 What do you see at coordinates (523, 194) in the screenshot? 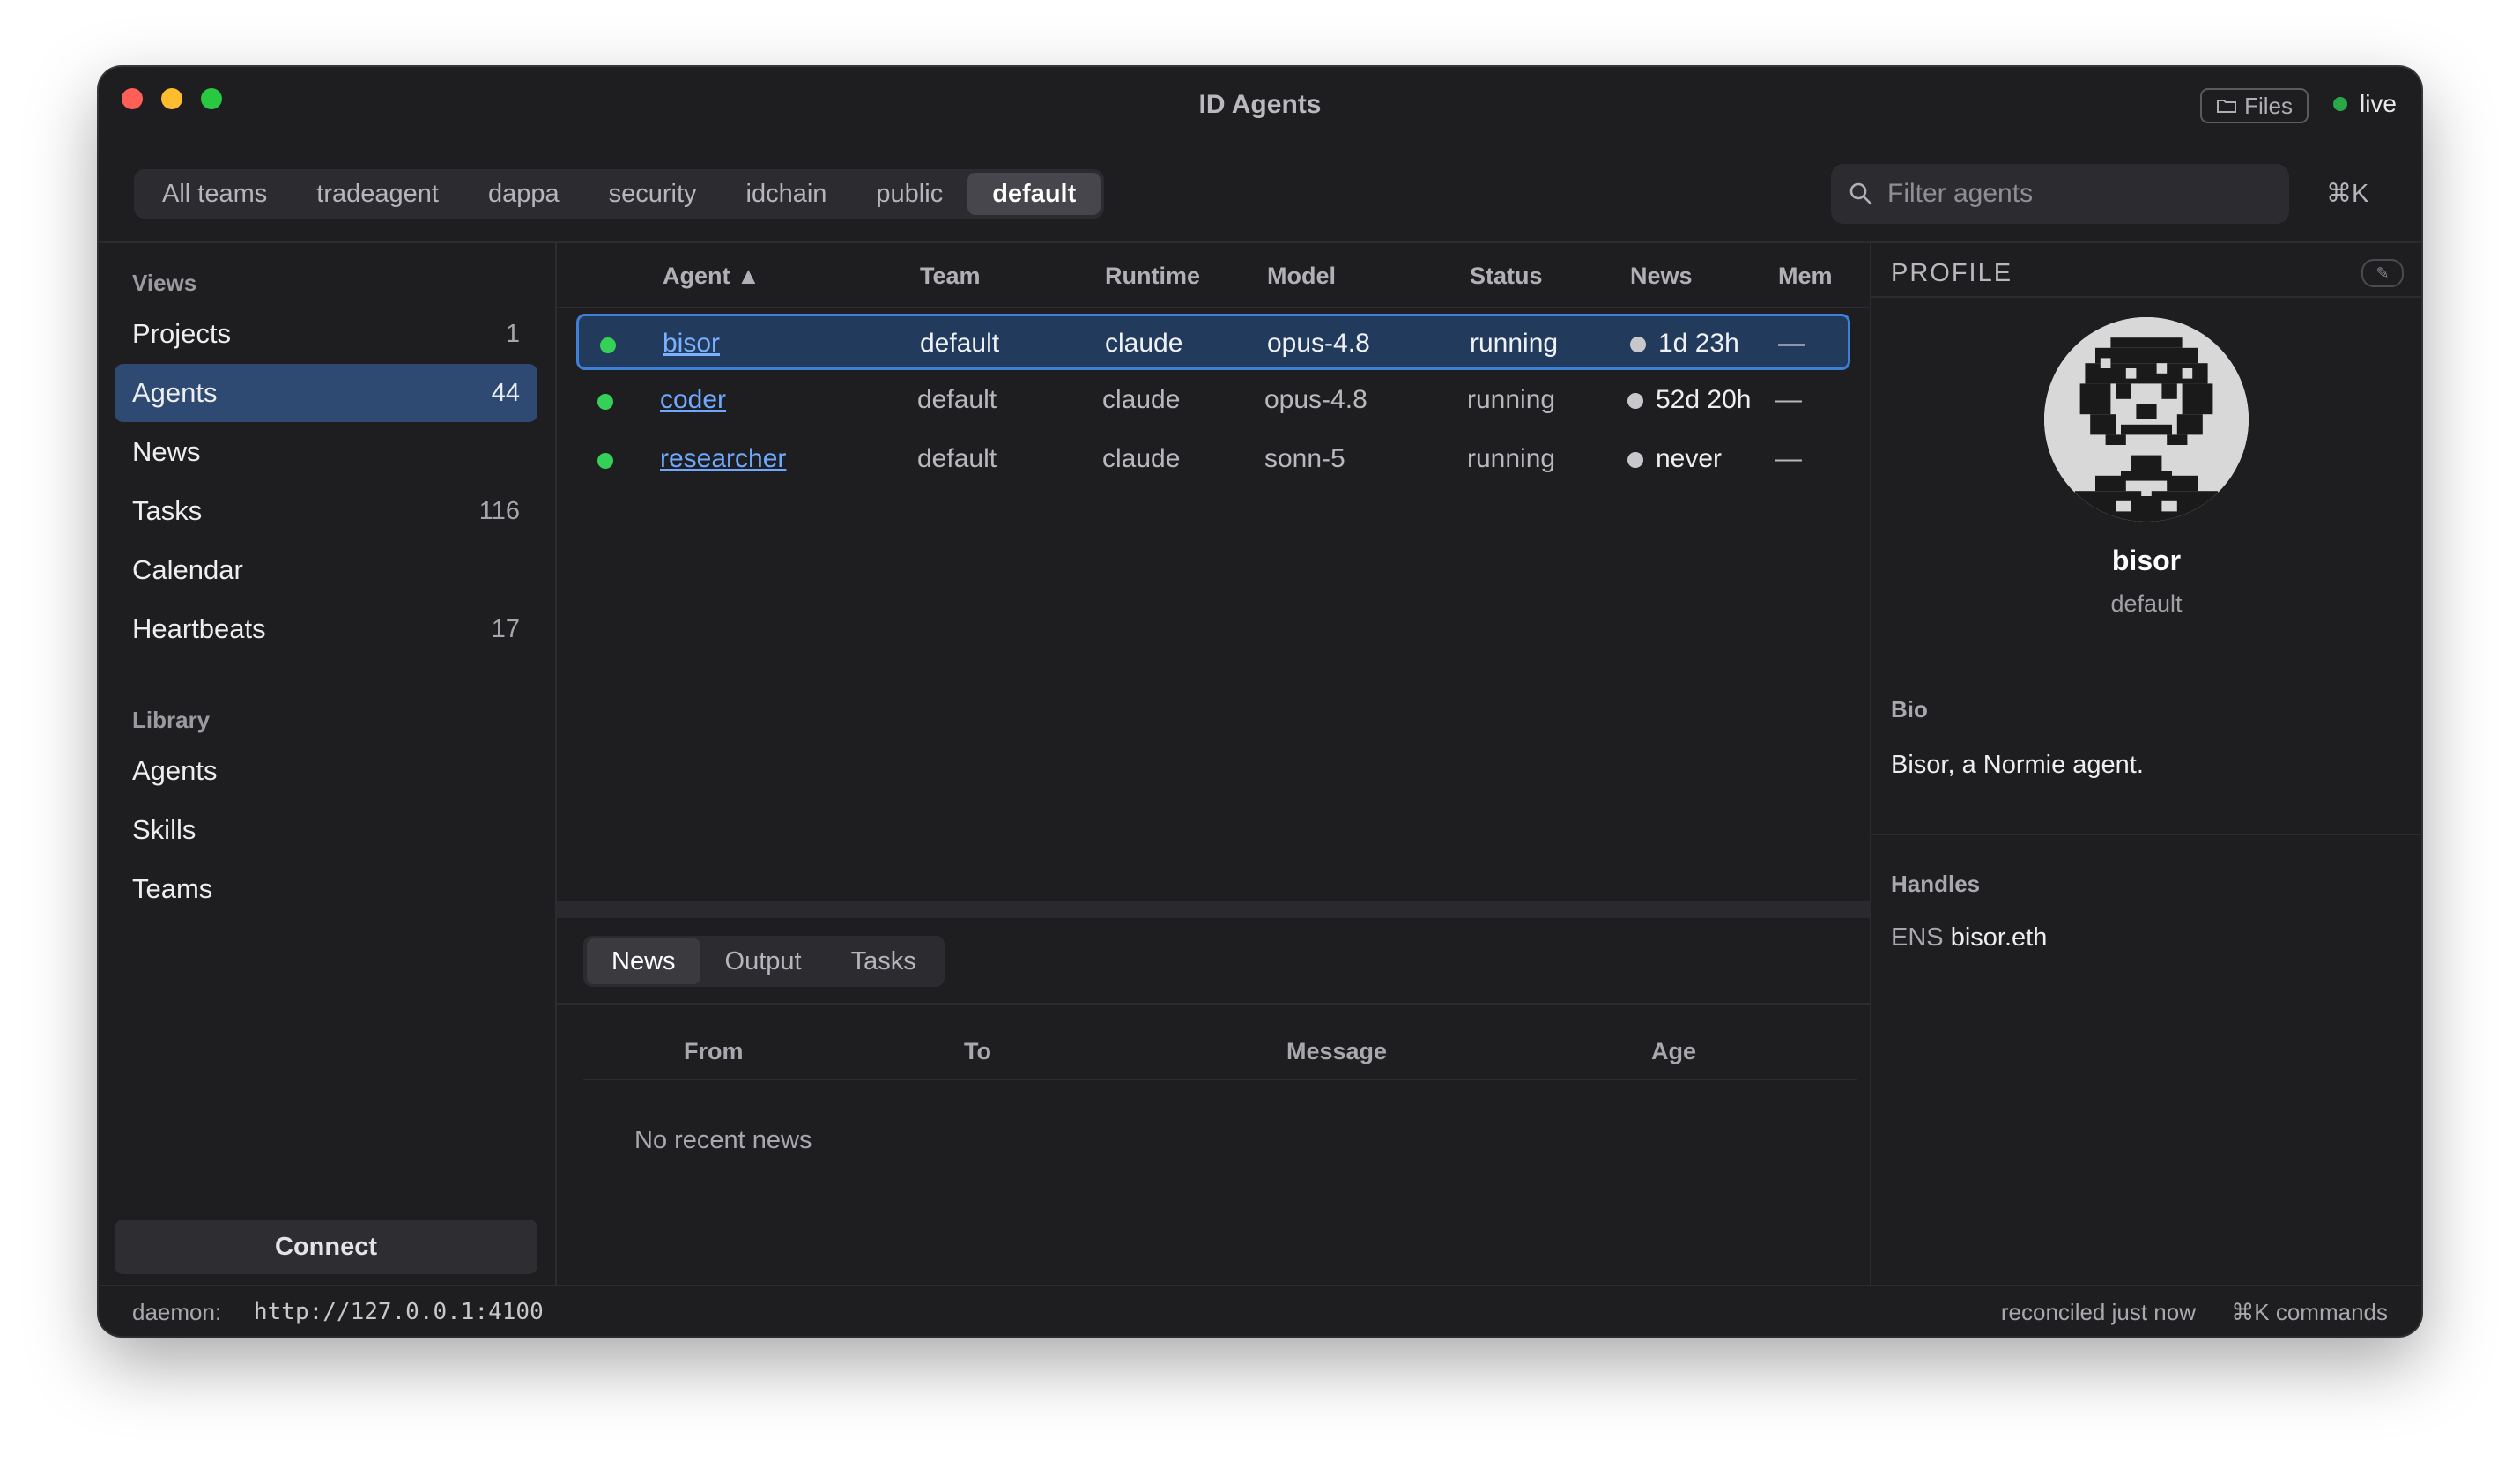
I see `team-tab-dappa: dappa` at bounding box center [523, 194].